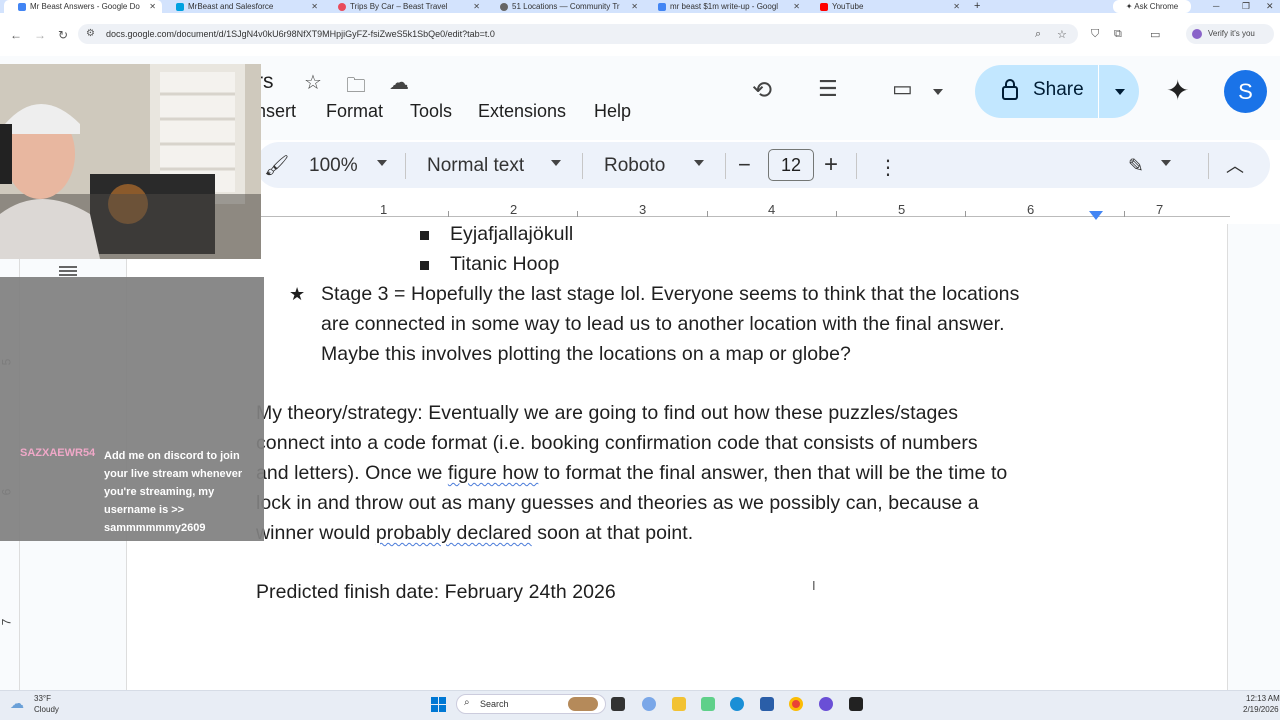 The width and height of the screenshot is (1280, 720). I want to click on salesforce-icon, so click(180, 6).